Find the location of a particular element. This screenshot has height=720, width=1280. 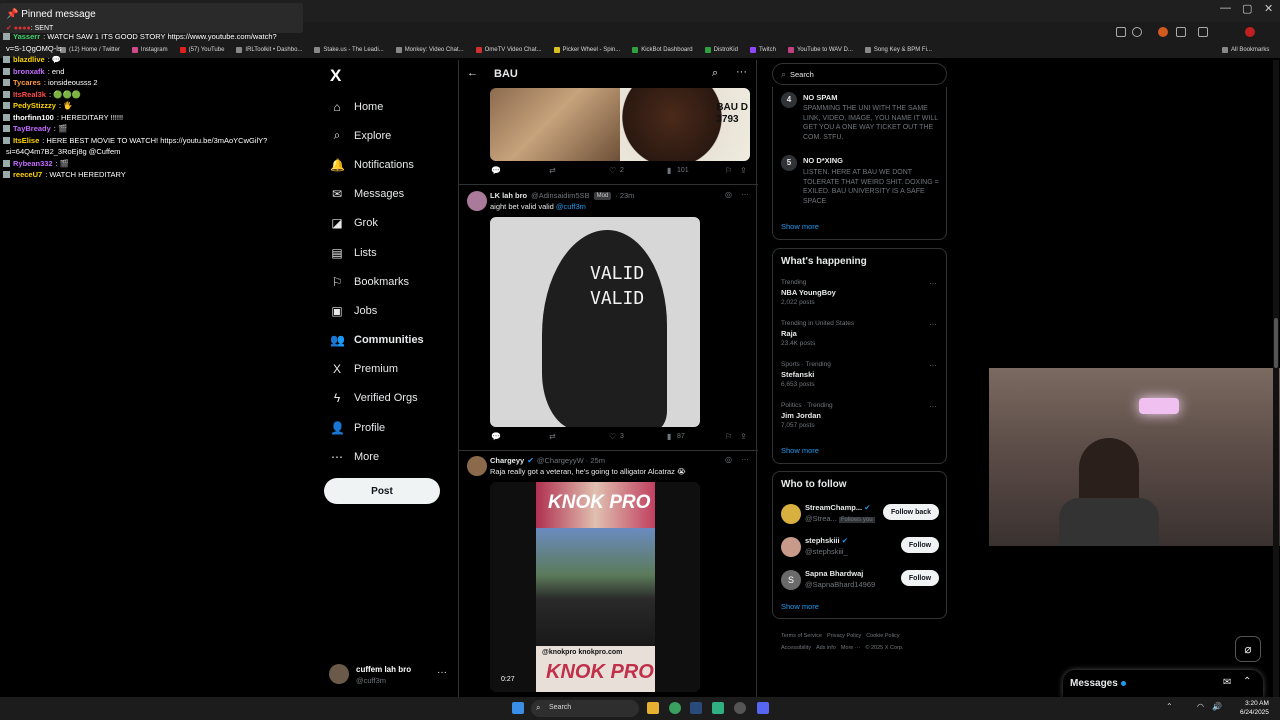

steam-icon is located at coordinates (696, 708).